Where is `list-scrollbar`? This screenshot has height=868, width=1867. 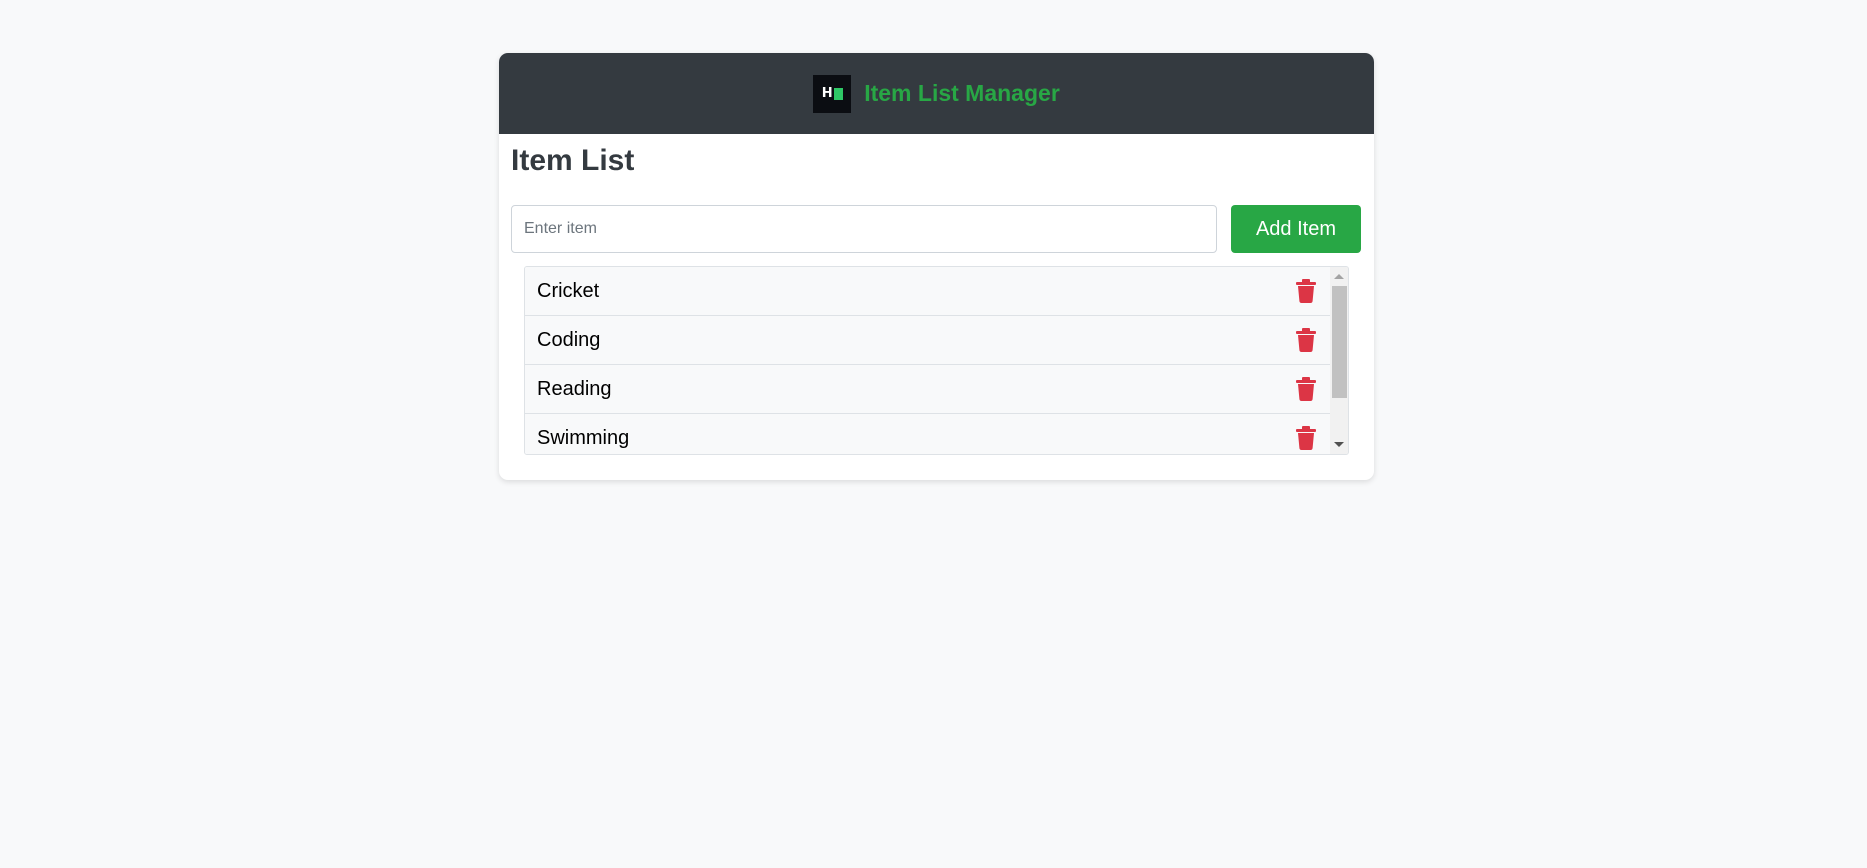 list-scrollbar is located at coordinates (1339, 360).